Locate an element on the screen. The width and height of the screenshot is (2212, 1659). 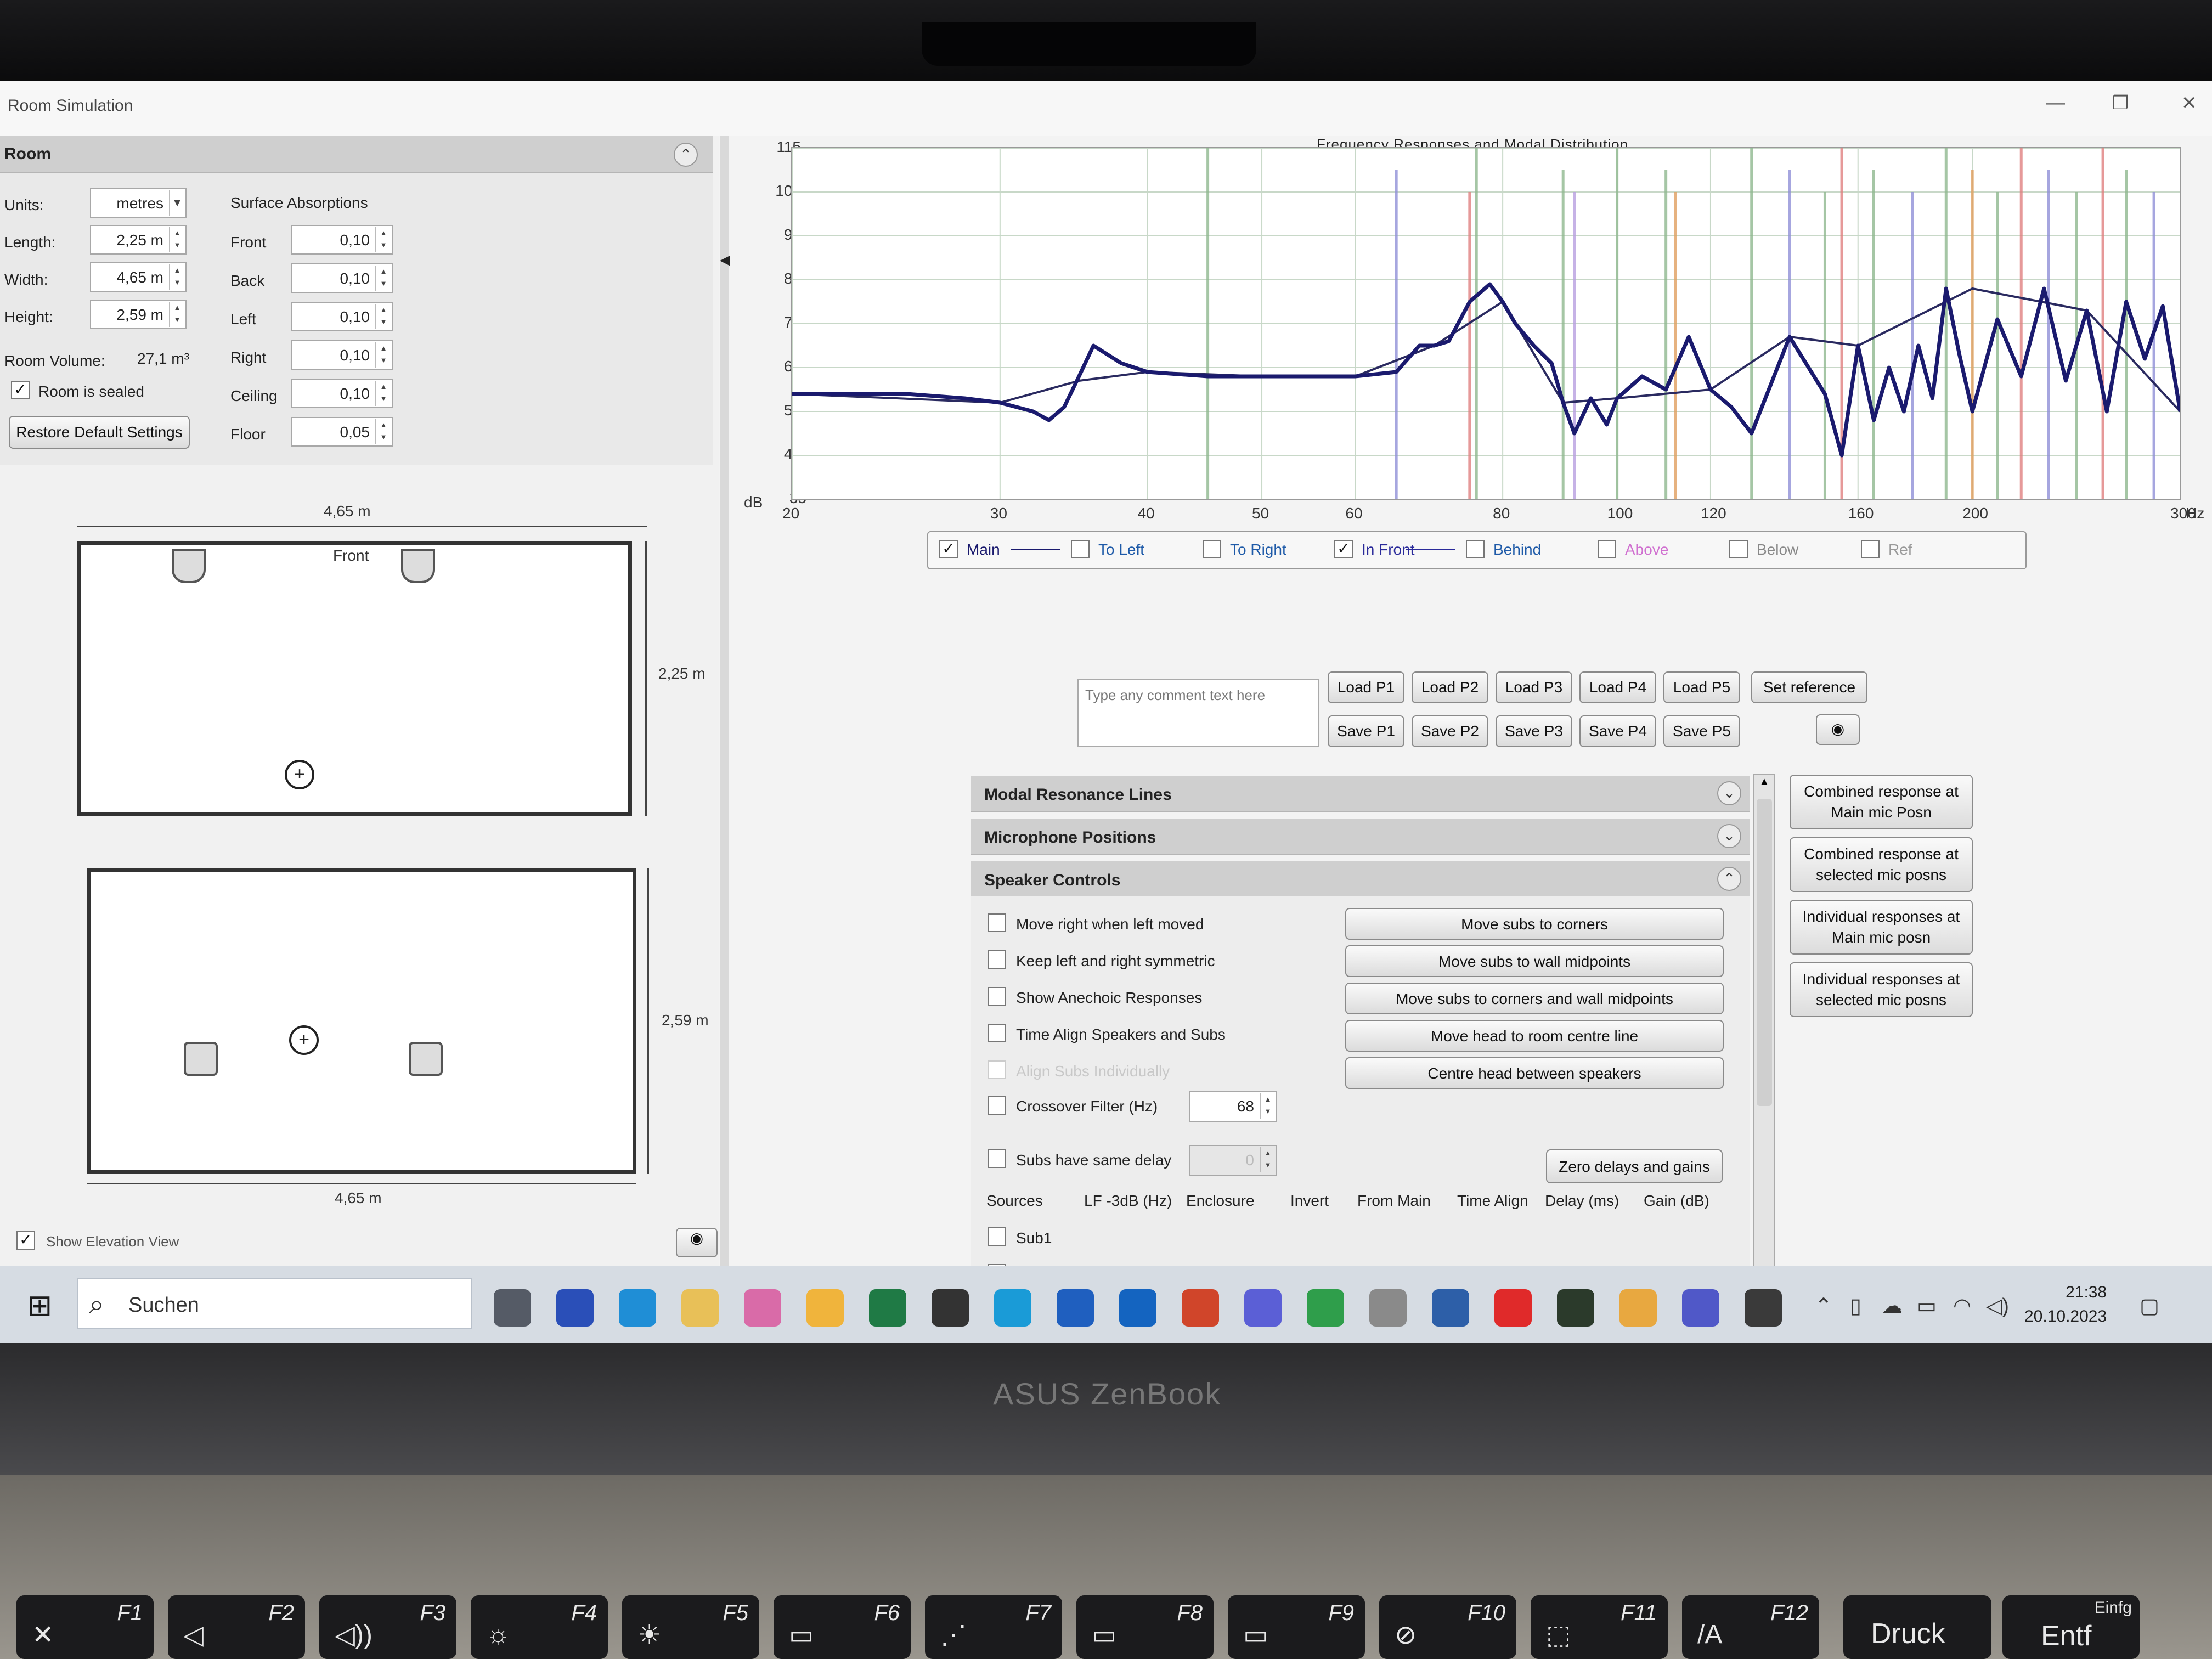
crossover-stepper: ▲ ▼ is located at coordinates (1267, 1106).